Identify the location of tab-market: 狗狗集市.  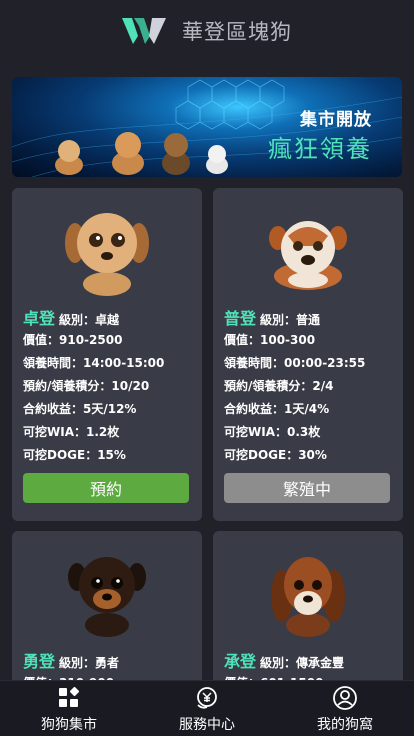
(69, 708).